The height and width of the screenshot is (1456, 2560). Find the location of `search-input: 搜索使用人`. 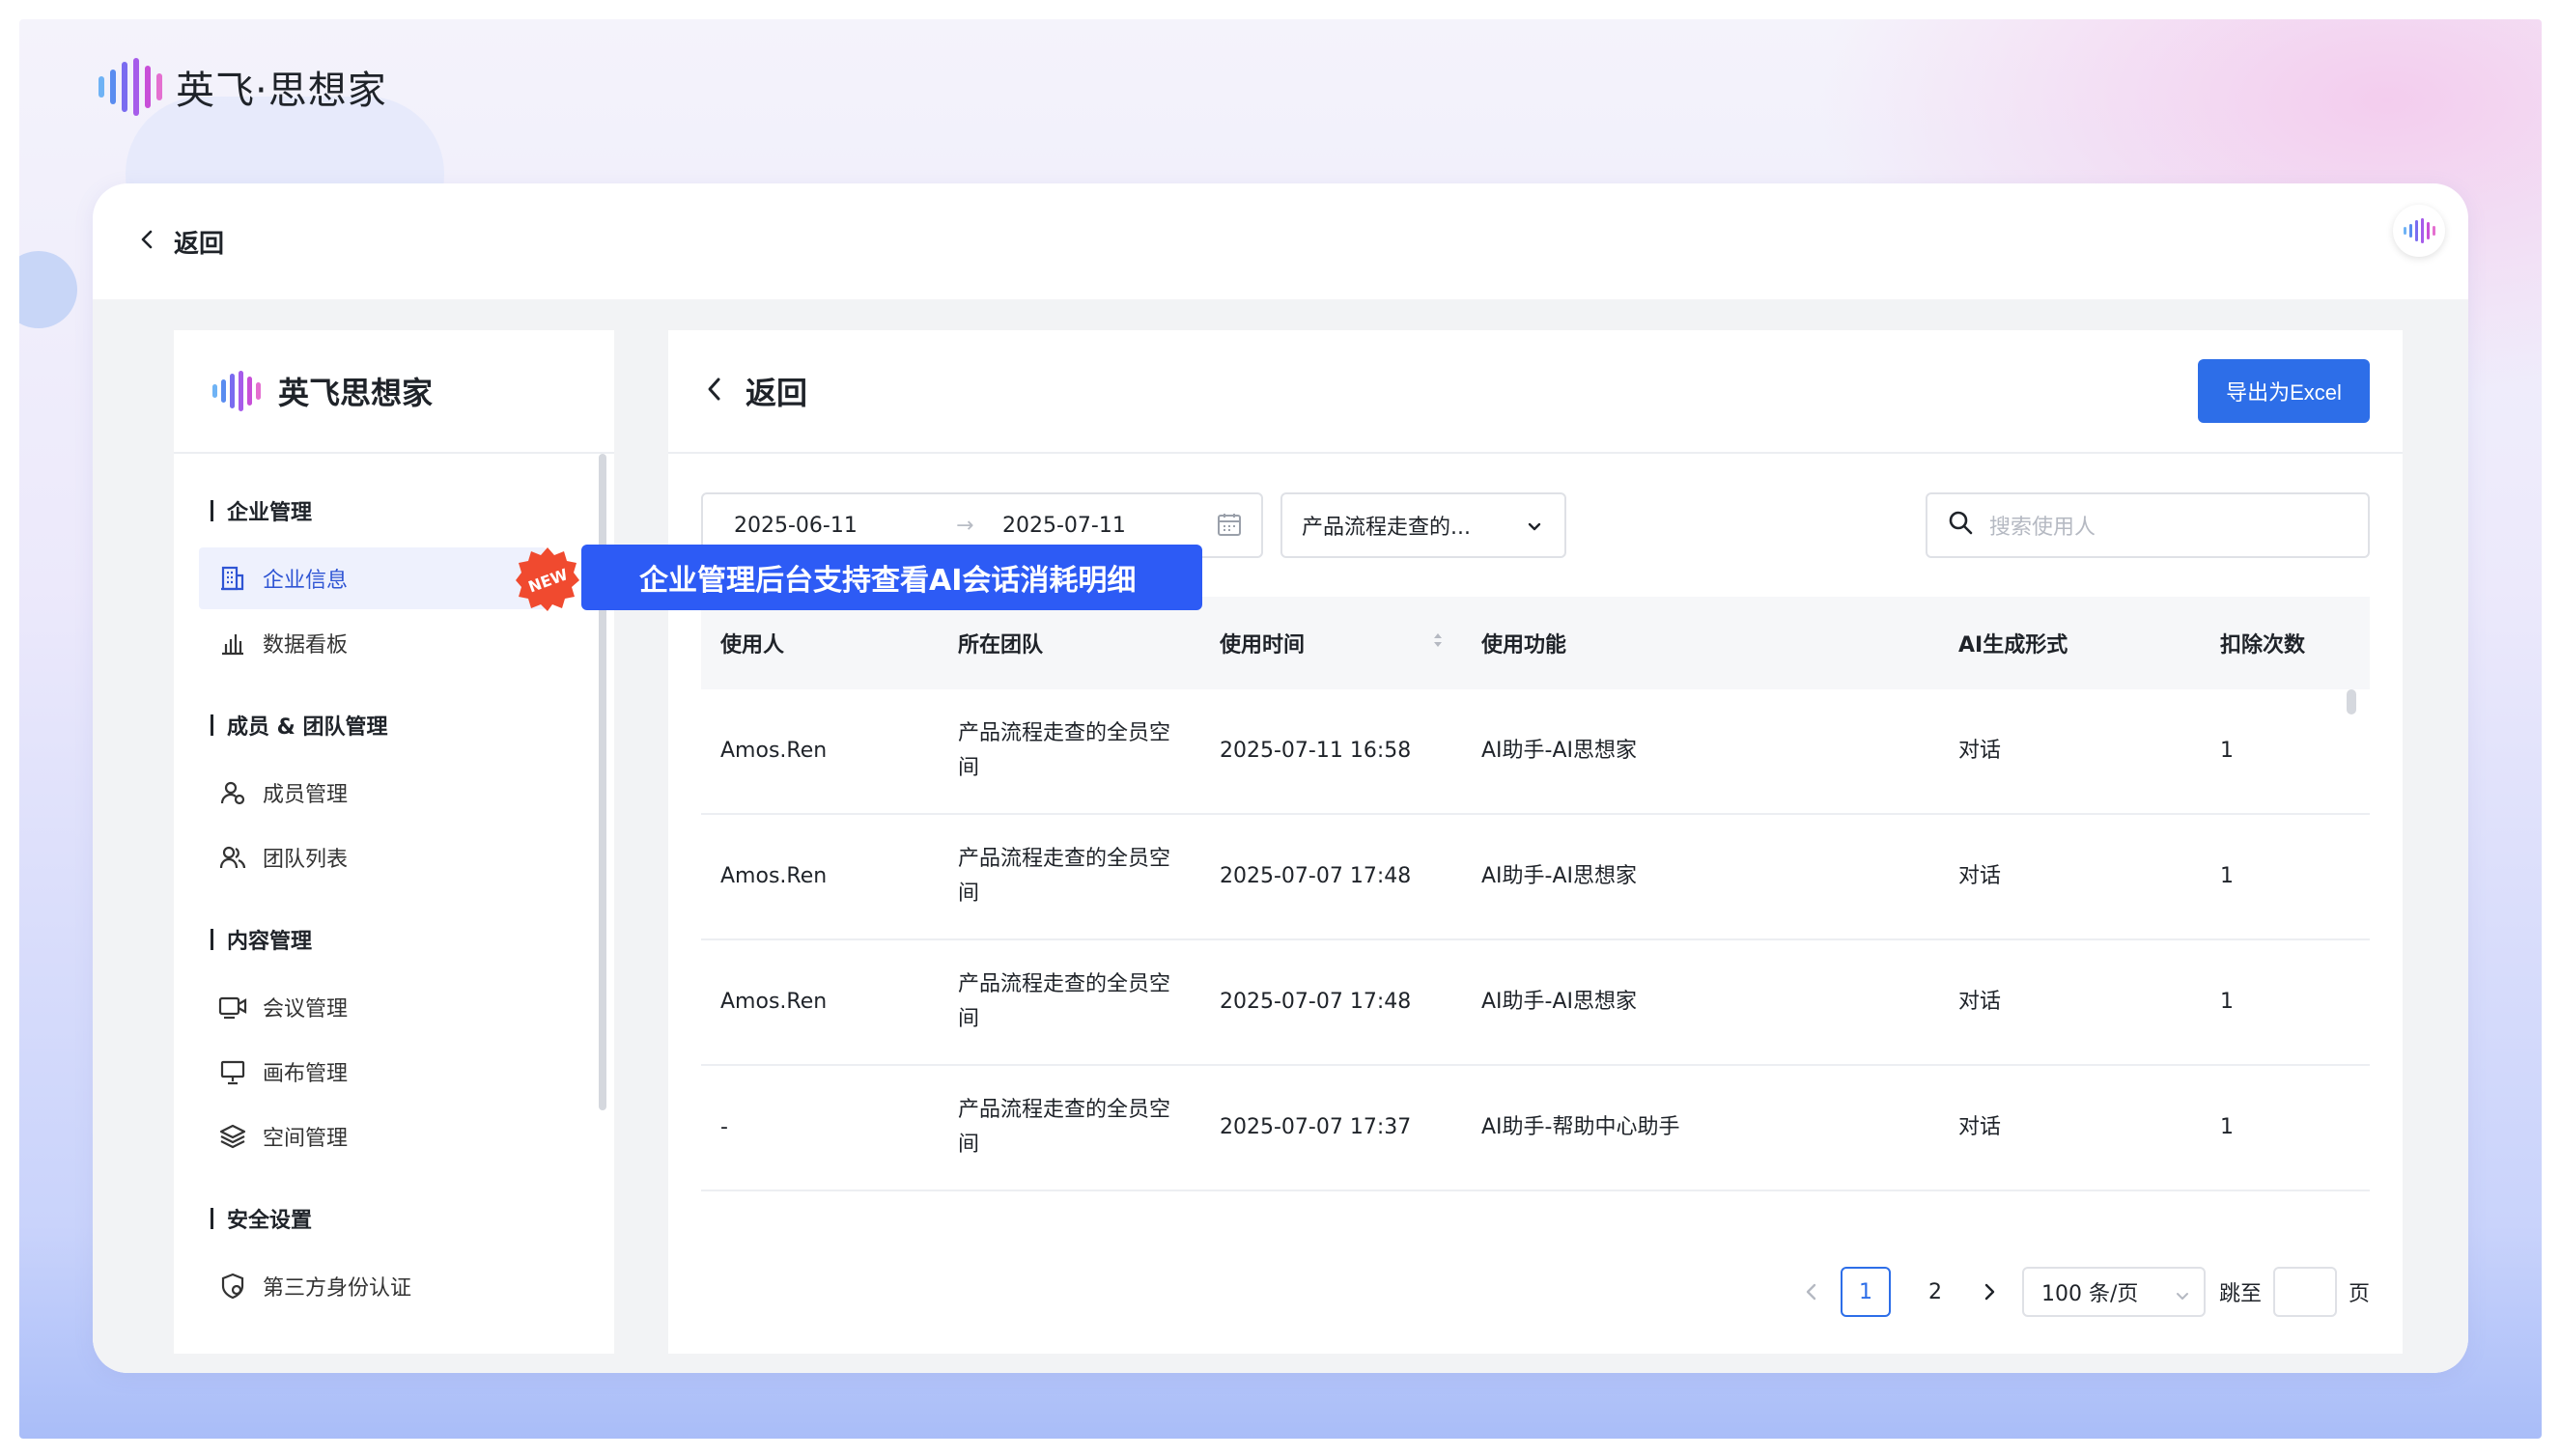

search-input: 搜索使用人 is located at coordinates (2042, 526).